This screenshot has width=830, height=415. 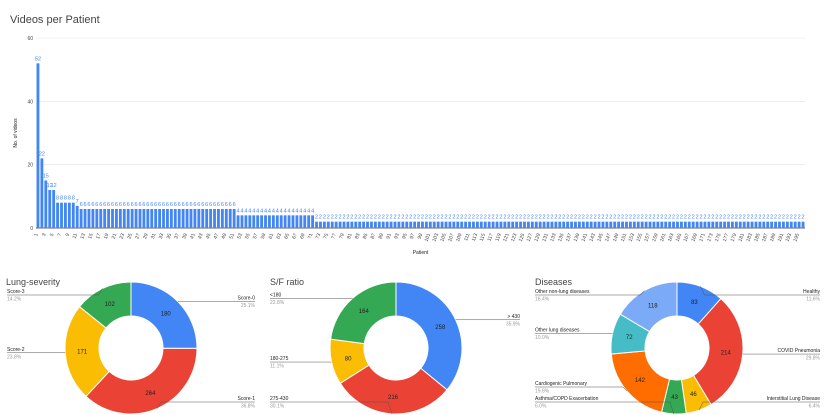 I want to click on slice-percent-label: 29.8%, so click(x=813, y=359).